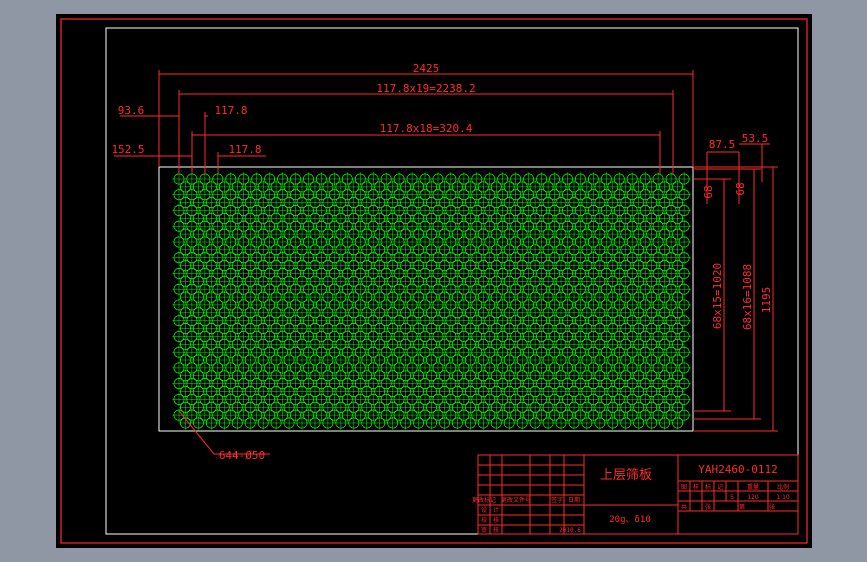  Describe the element at coordinates (230, 110) in the screenshot. I see `dim-pitch-a: 117.8` at that location.